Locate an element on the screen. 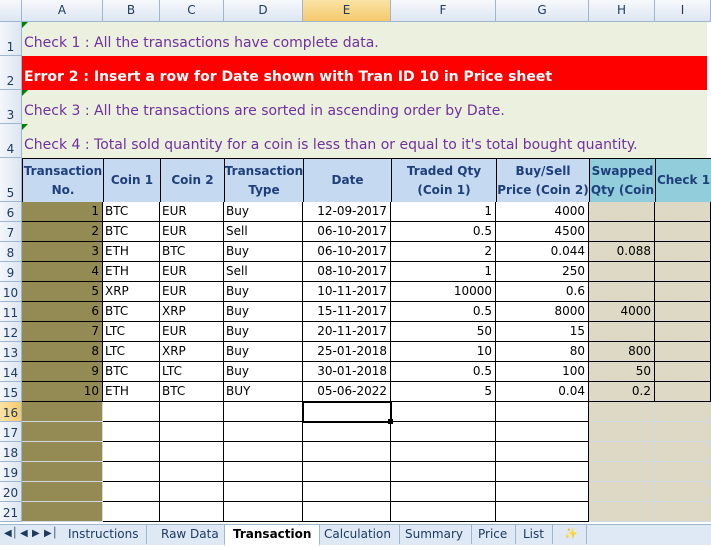 The height and width of the screenshot is (546, 711). column-header-i: I is located at coordinates (683, 11).